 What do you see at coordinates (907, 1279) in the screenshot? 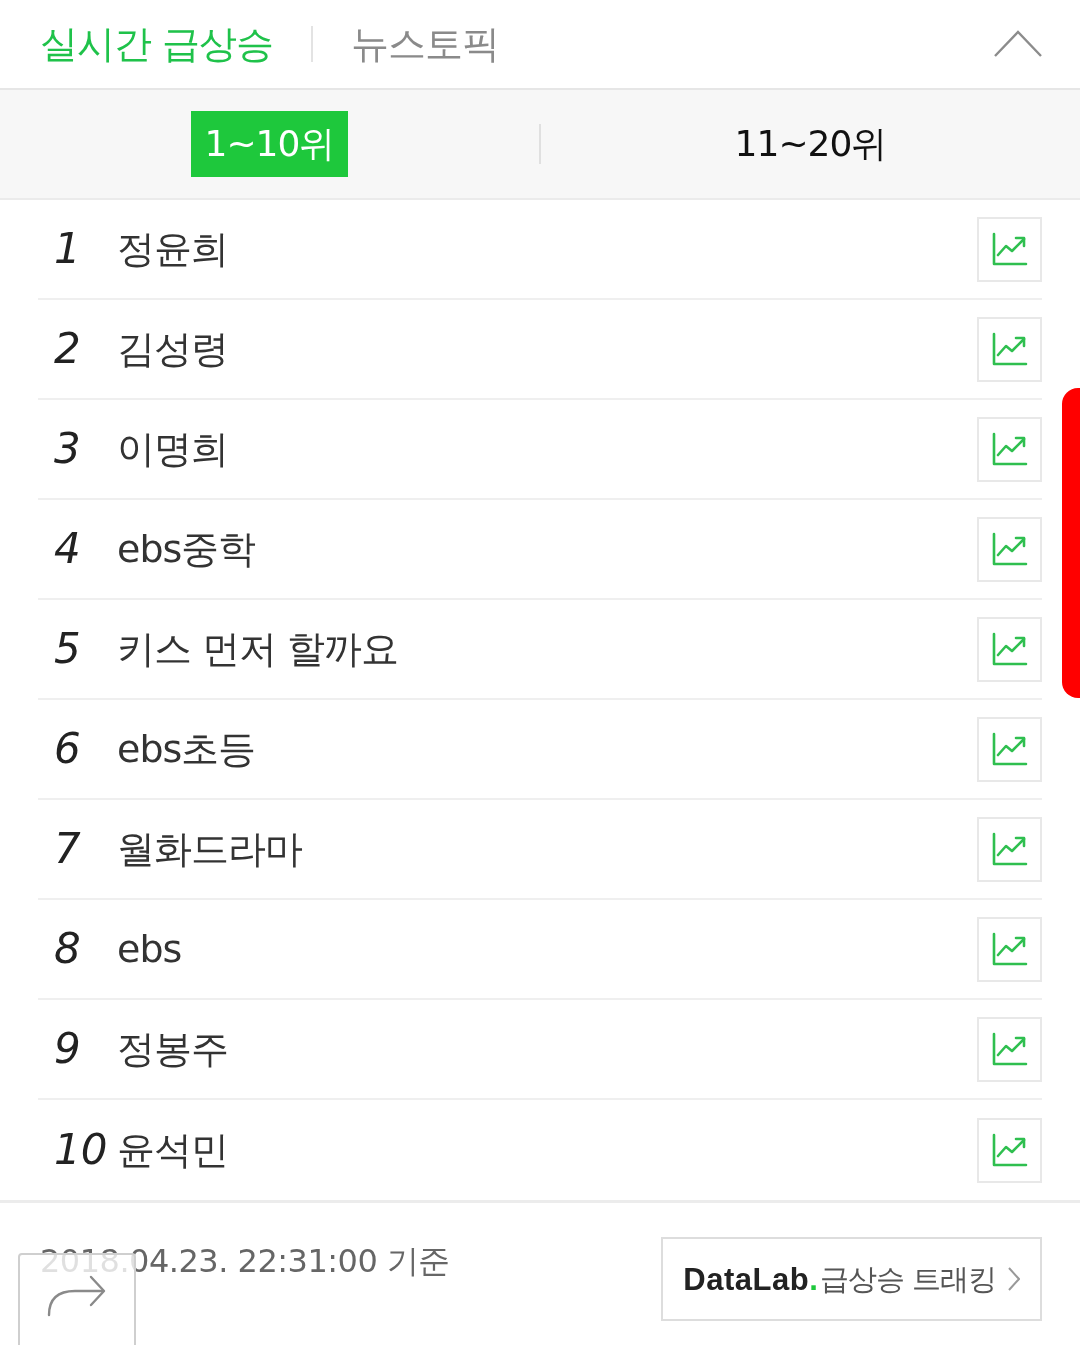
I see `datalab-button-label: 급상승 트래킹` at bounding box center [907, 1279].